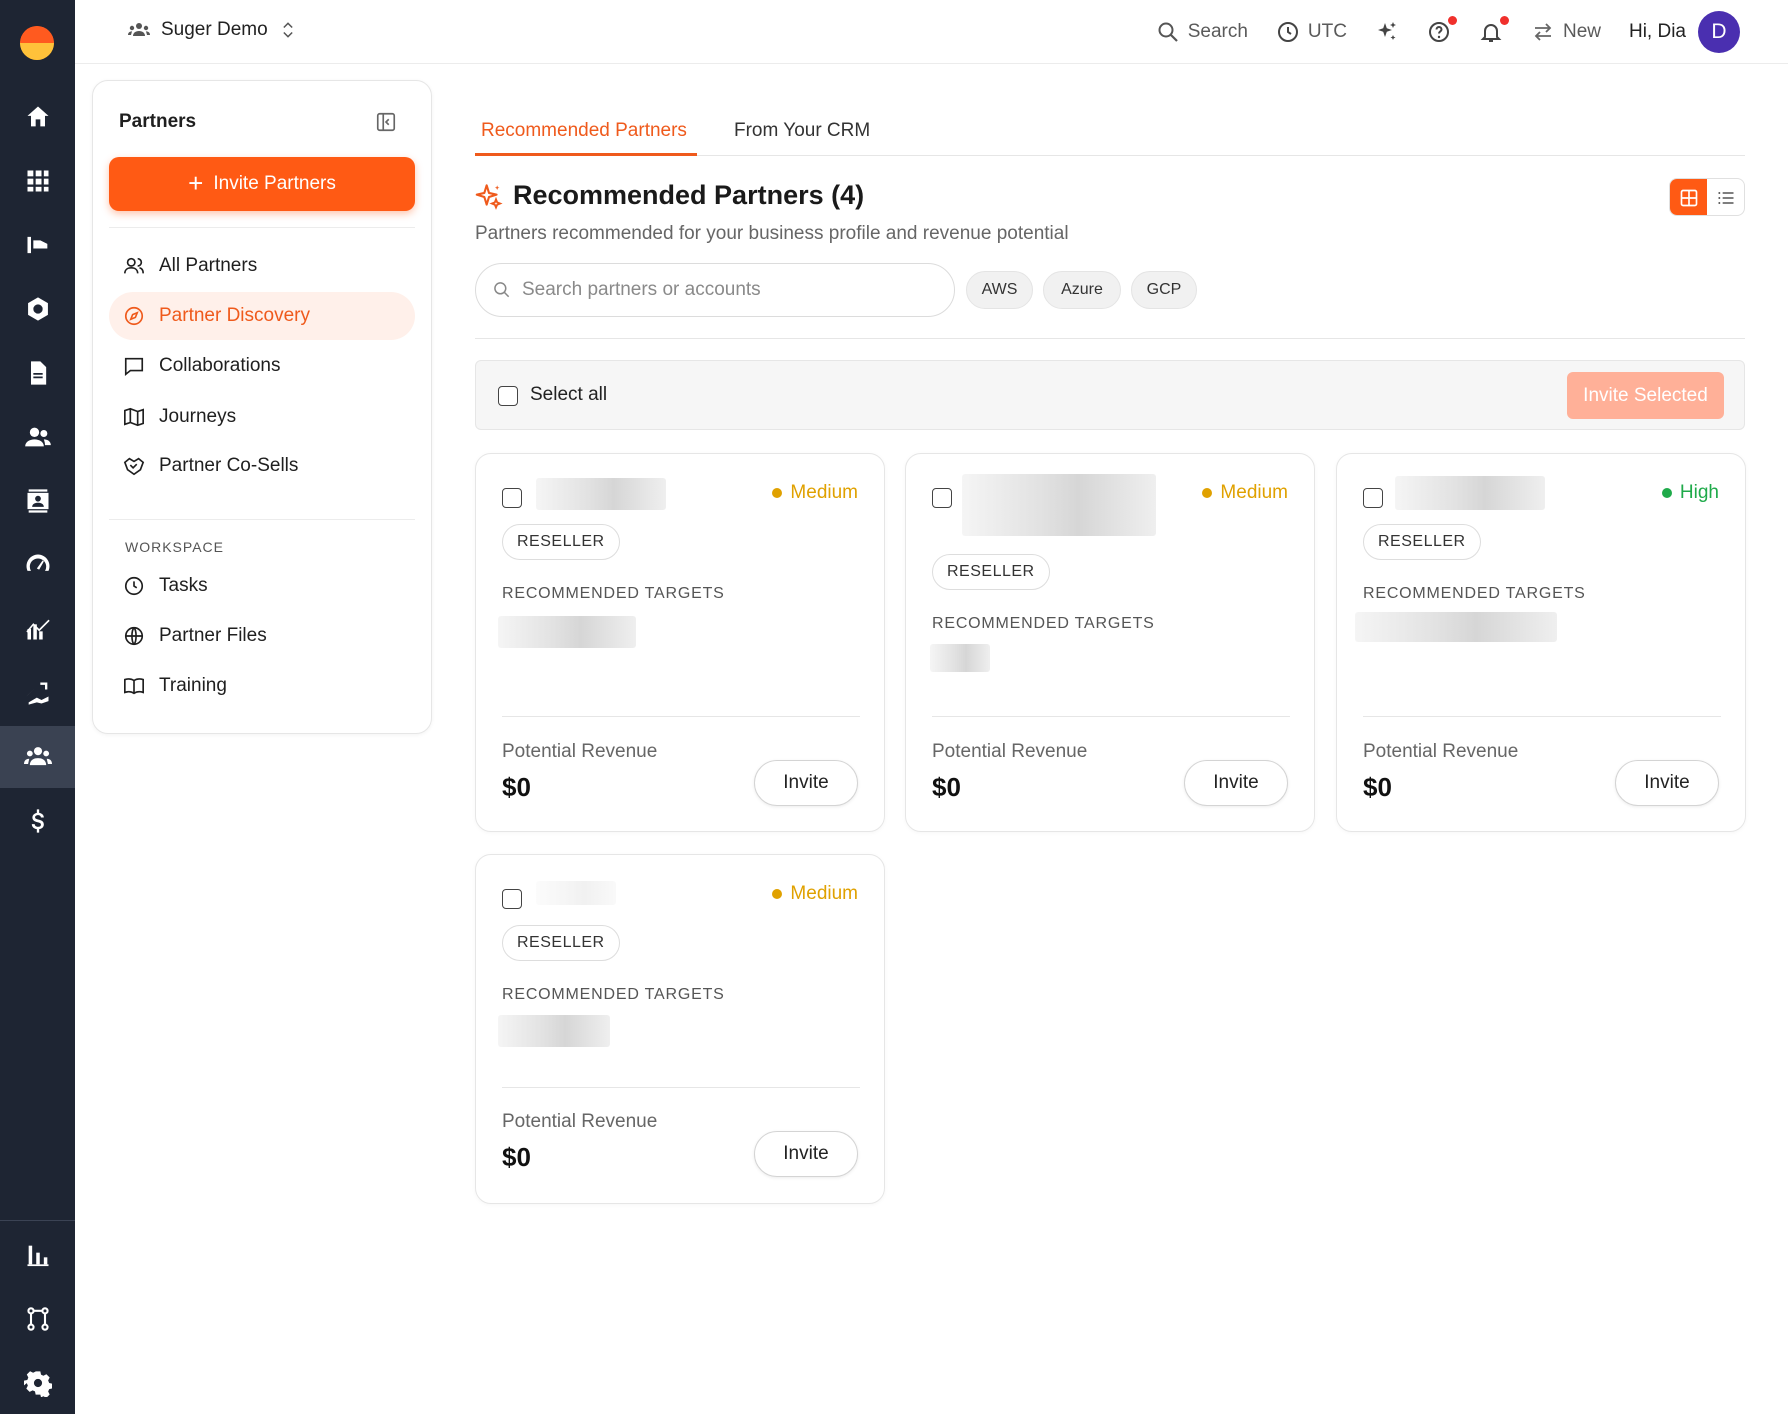 The height and width of the screenshot is (1414, 1788). Describe the element at coordinates (641, 289) in the screenshot. I see `search-placeholder: Search partners or accounts` at that location.